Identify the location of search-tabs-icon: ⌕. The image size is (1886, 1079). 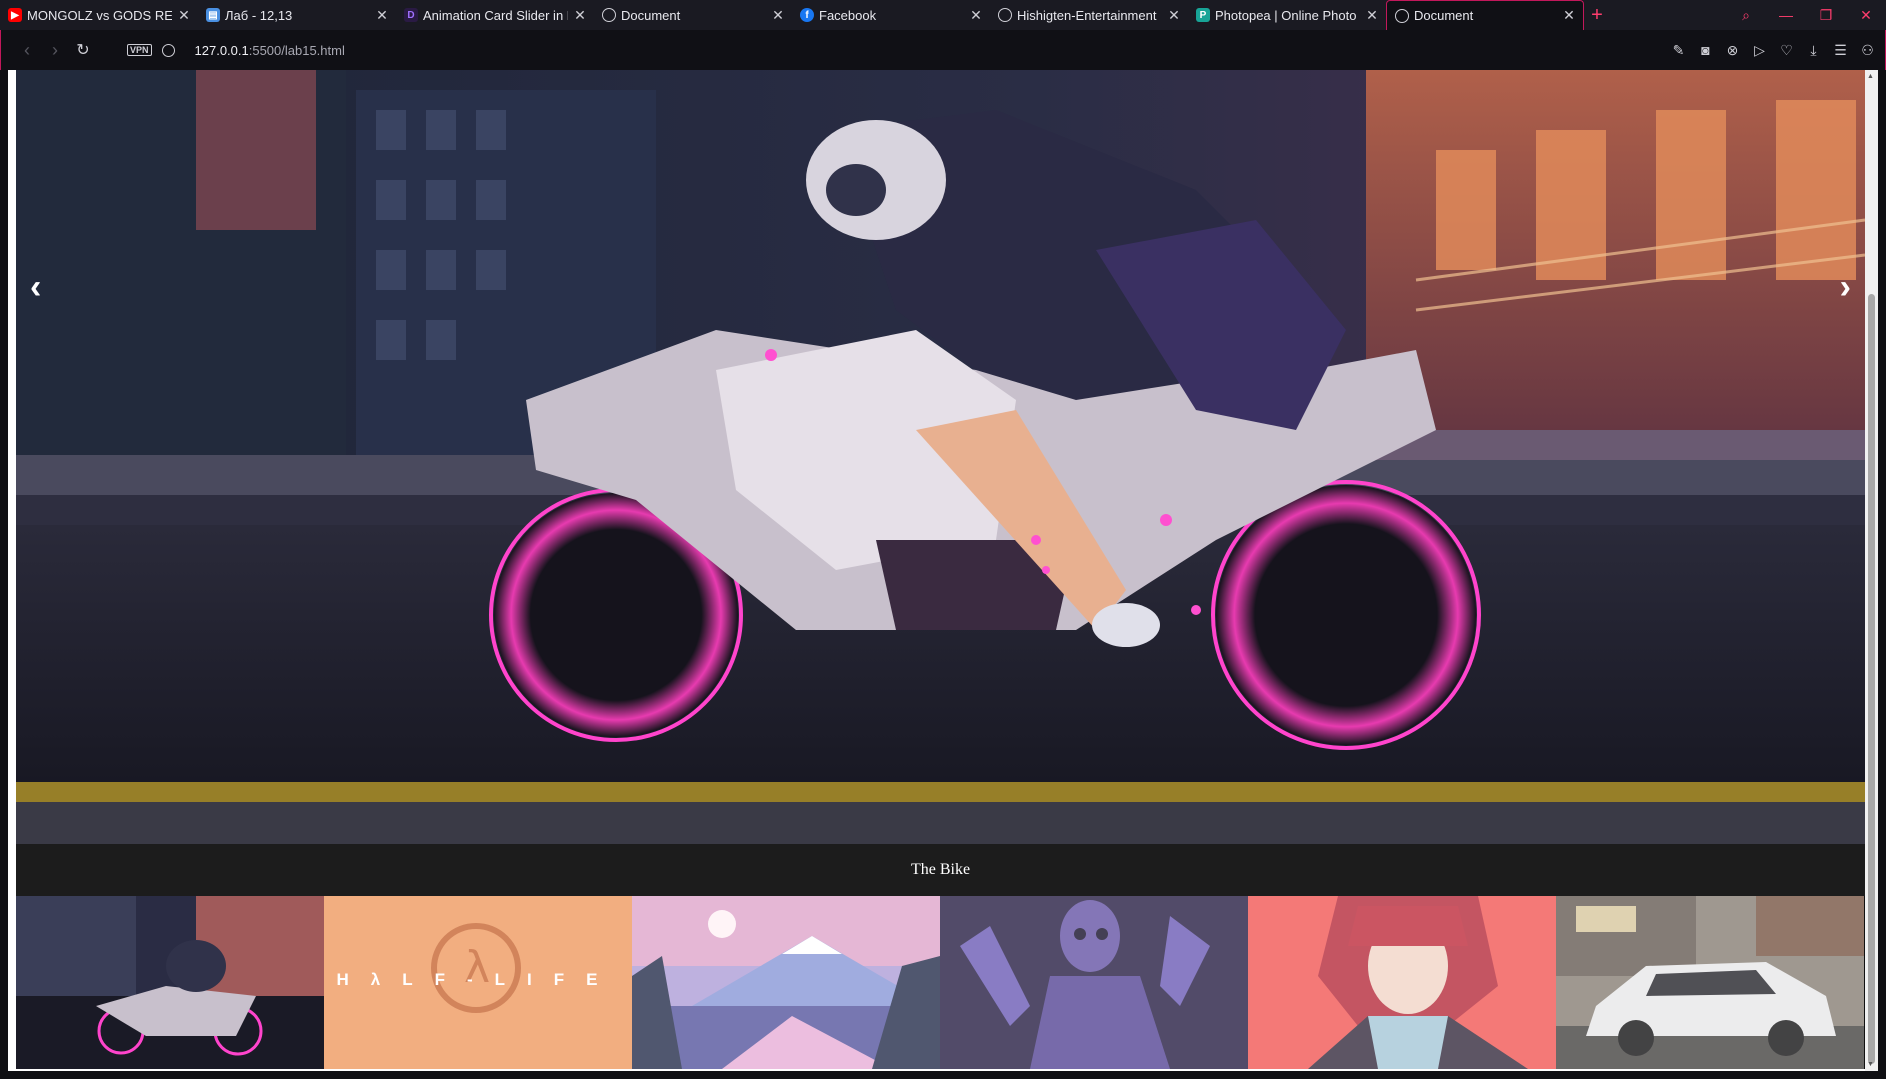
(1746, 15).